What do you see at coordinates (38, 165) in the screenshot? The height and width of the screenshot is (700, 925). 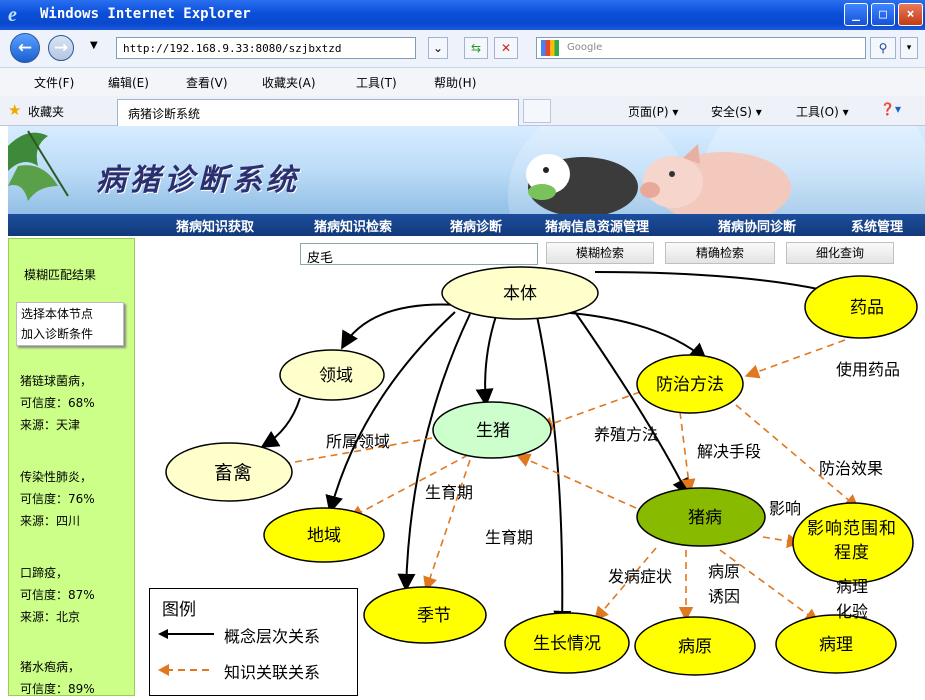 I see `leaves-icon` at bounding box center [38, 165].